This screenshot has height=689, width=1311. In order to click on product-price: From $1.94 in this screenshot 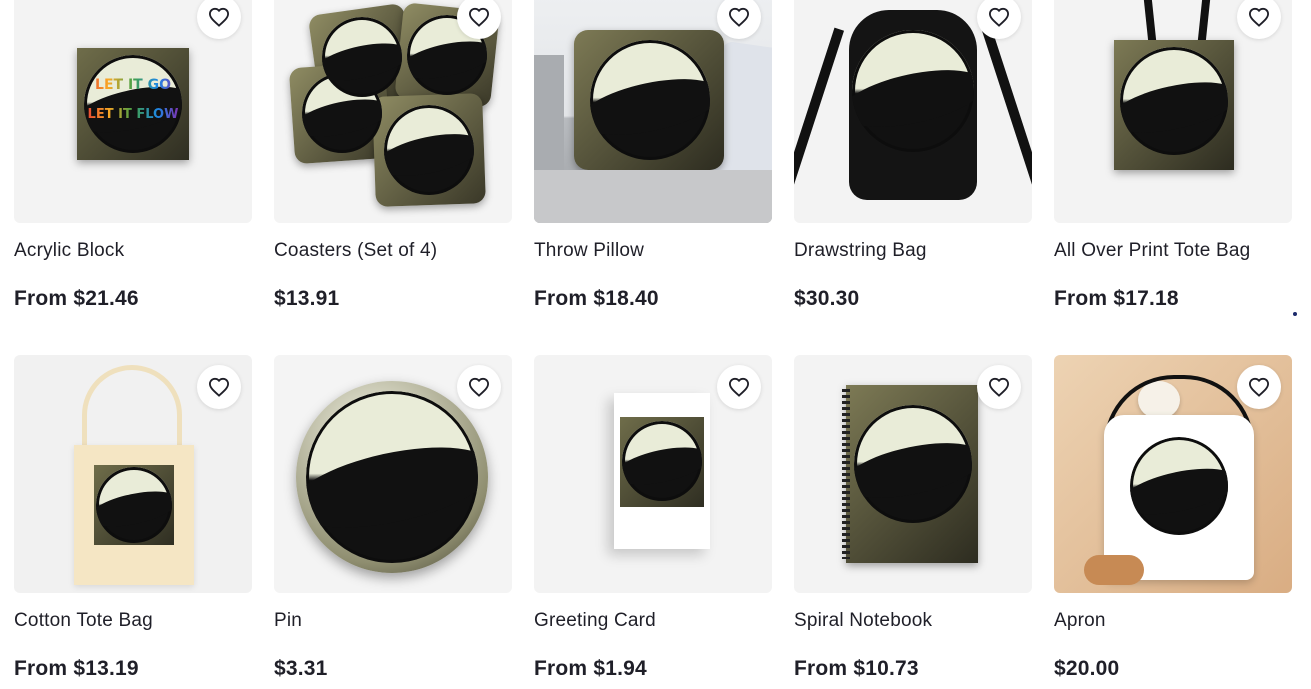, I will do `click(590, 668)`.